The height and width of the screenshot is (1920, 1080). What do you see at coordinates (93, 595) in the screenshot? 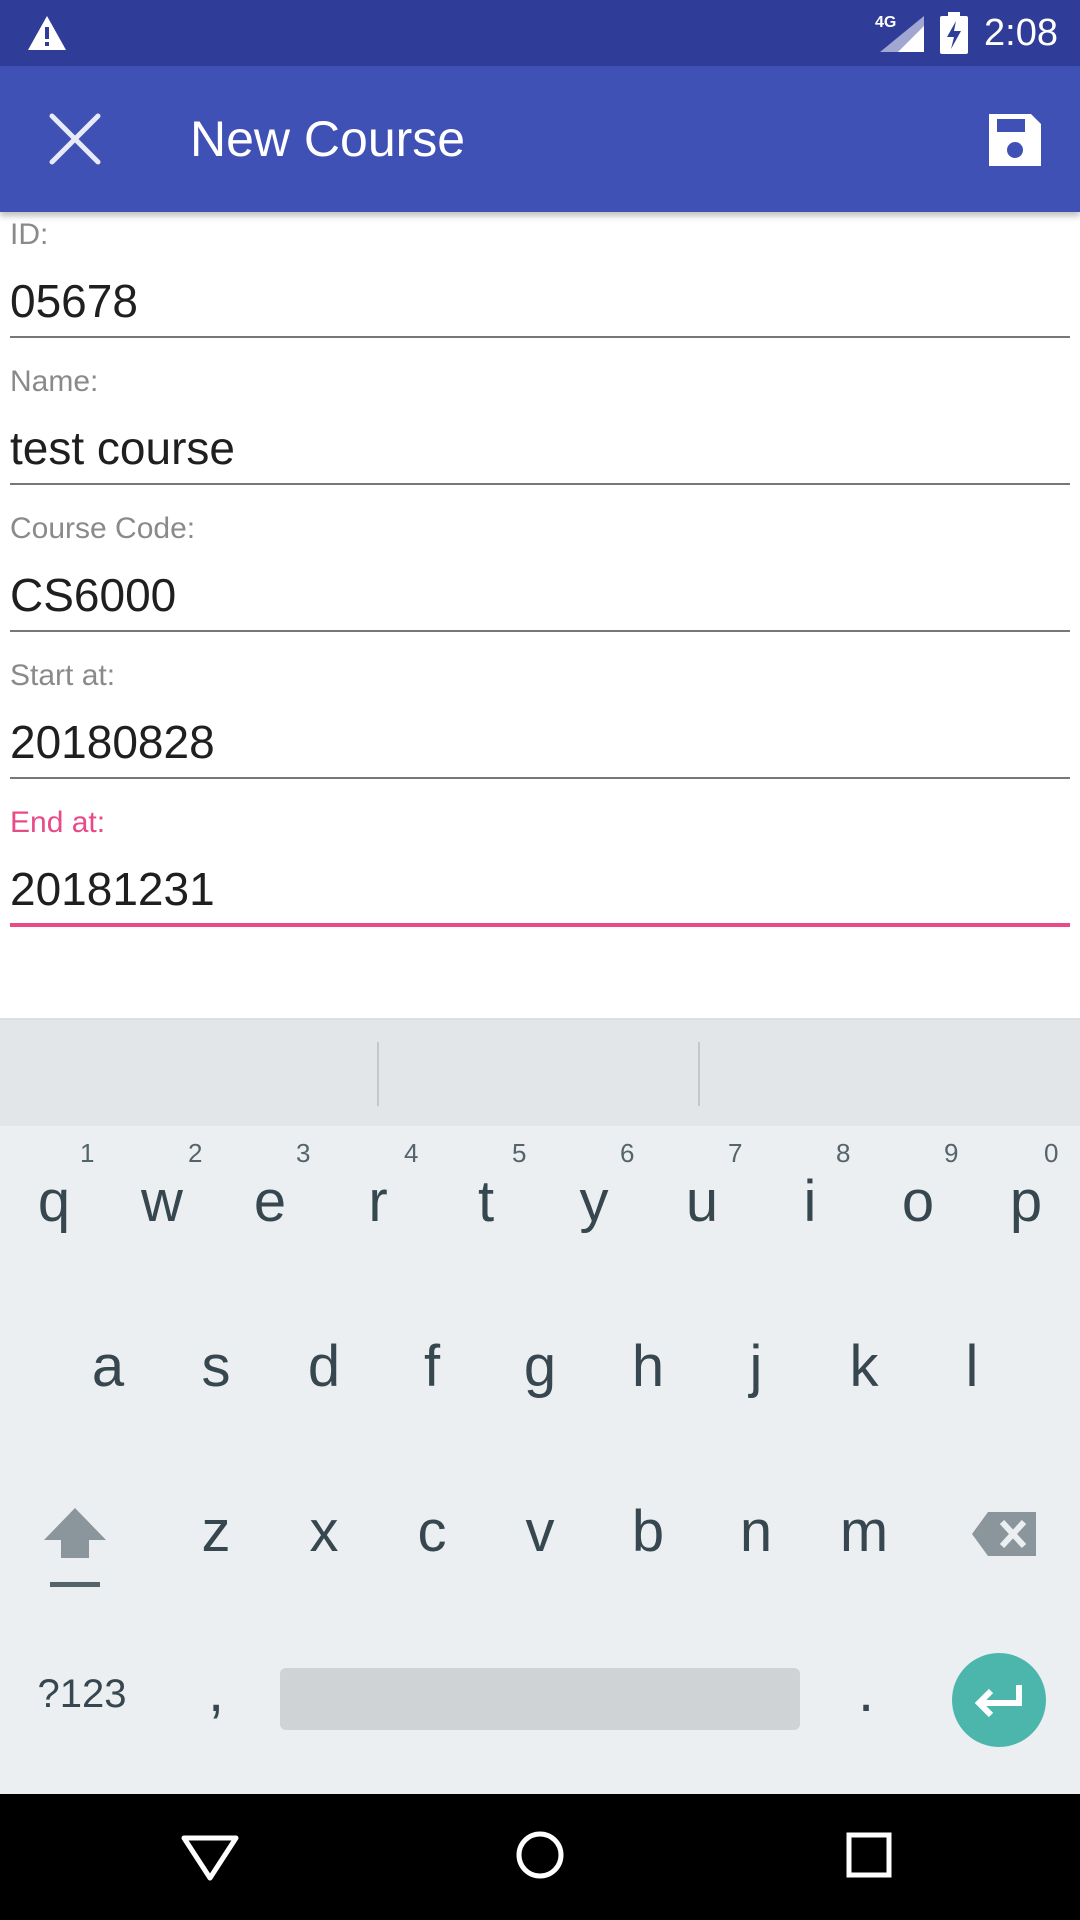
I see `course-code-input: CS6000` at bounding box center [93, 595].